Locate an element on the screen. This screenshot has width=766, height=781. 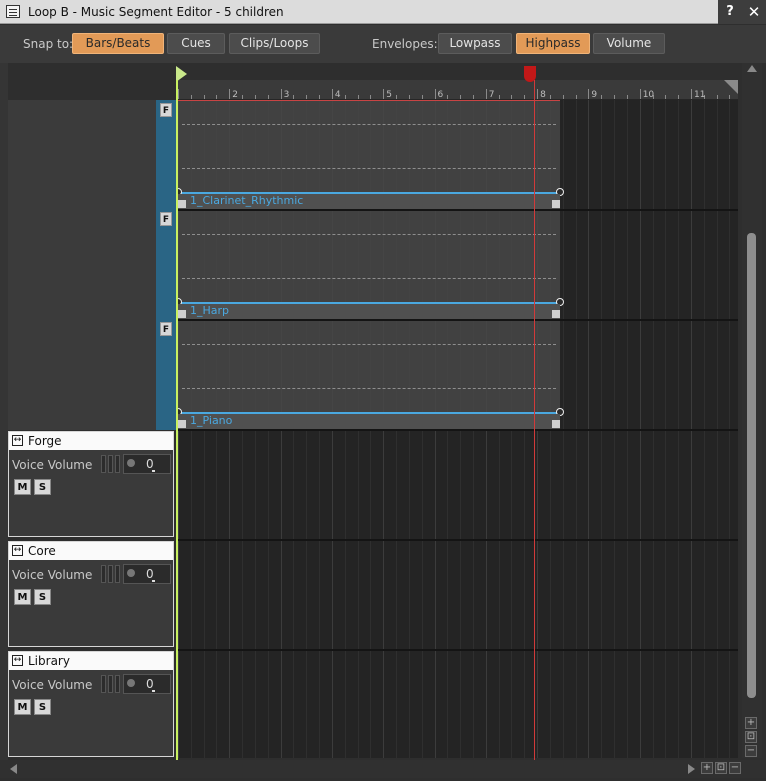
envelope-volume-button: Volume is located at coordinates (629, 43).